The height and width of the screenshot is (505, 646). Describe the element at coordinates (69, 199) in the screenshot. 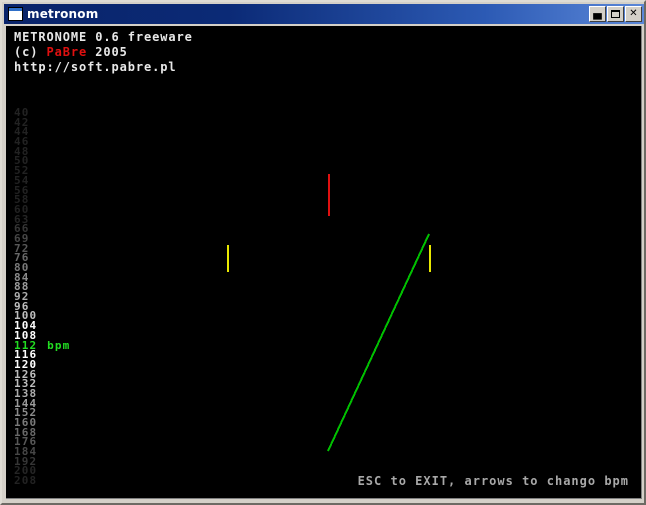

I see `bpm-scale-item: 58` at that location.